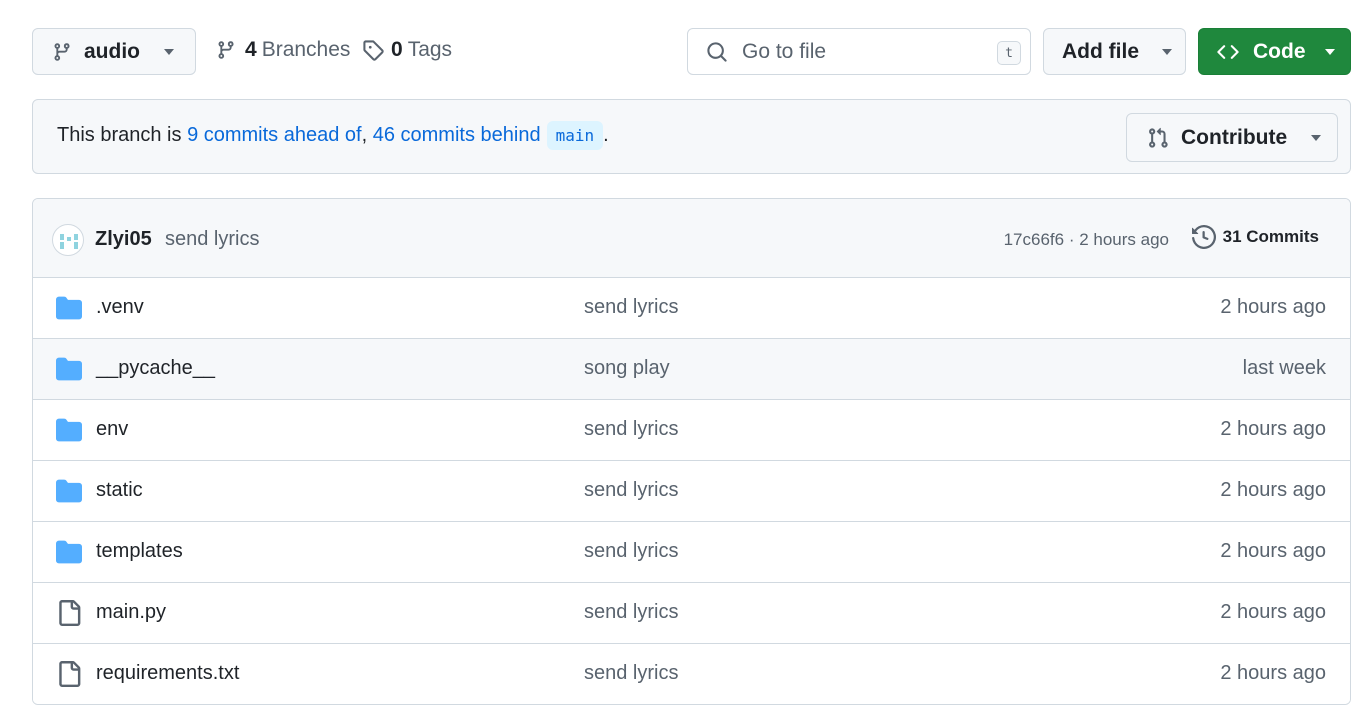  What do you see at coordinates (606, 135) in the screenshot?
I see `banner-suffix: .` at bounding box center [606, 135].